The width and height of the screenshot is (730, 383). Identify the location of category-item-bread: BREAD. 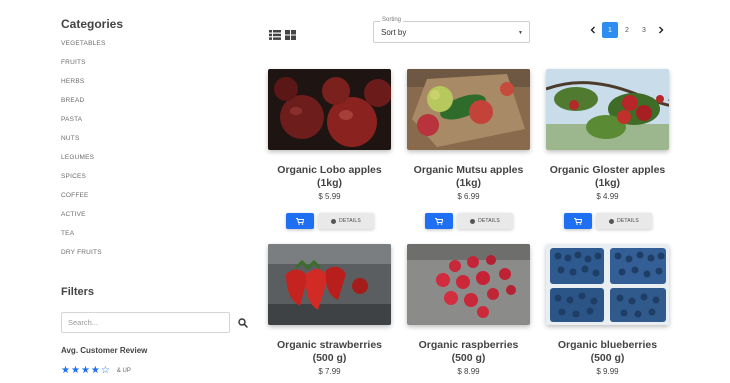
(83, 104).